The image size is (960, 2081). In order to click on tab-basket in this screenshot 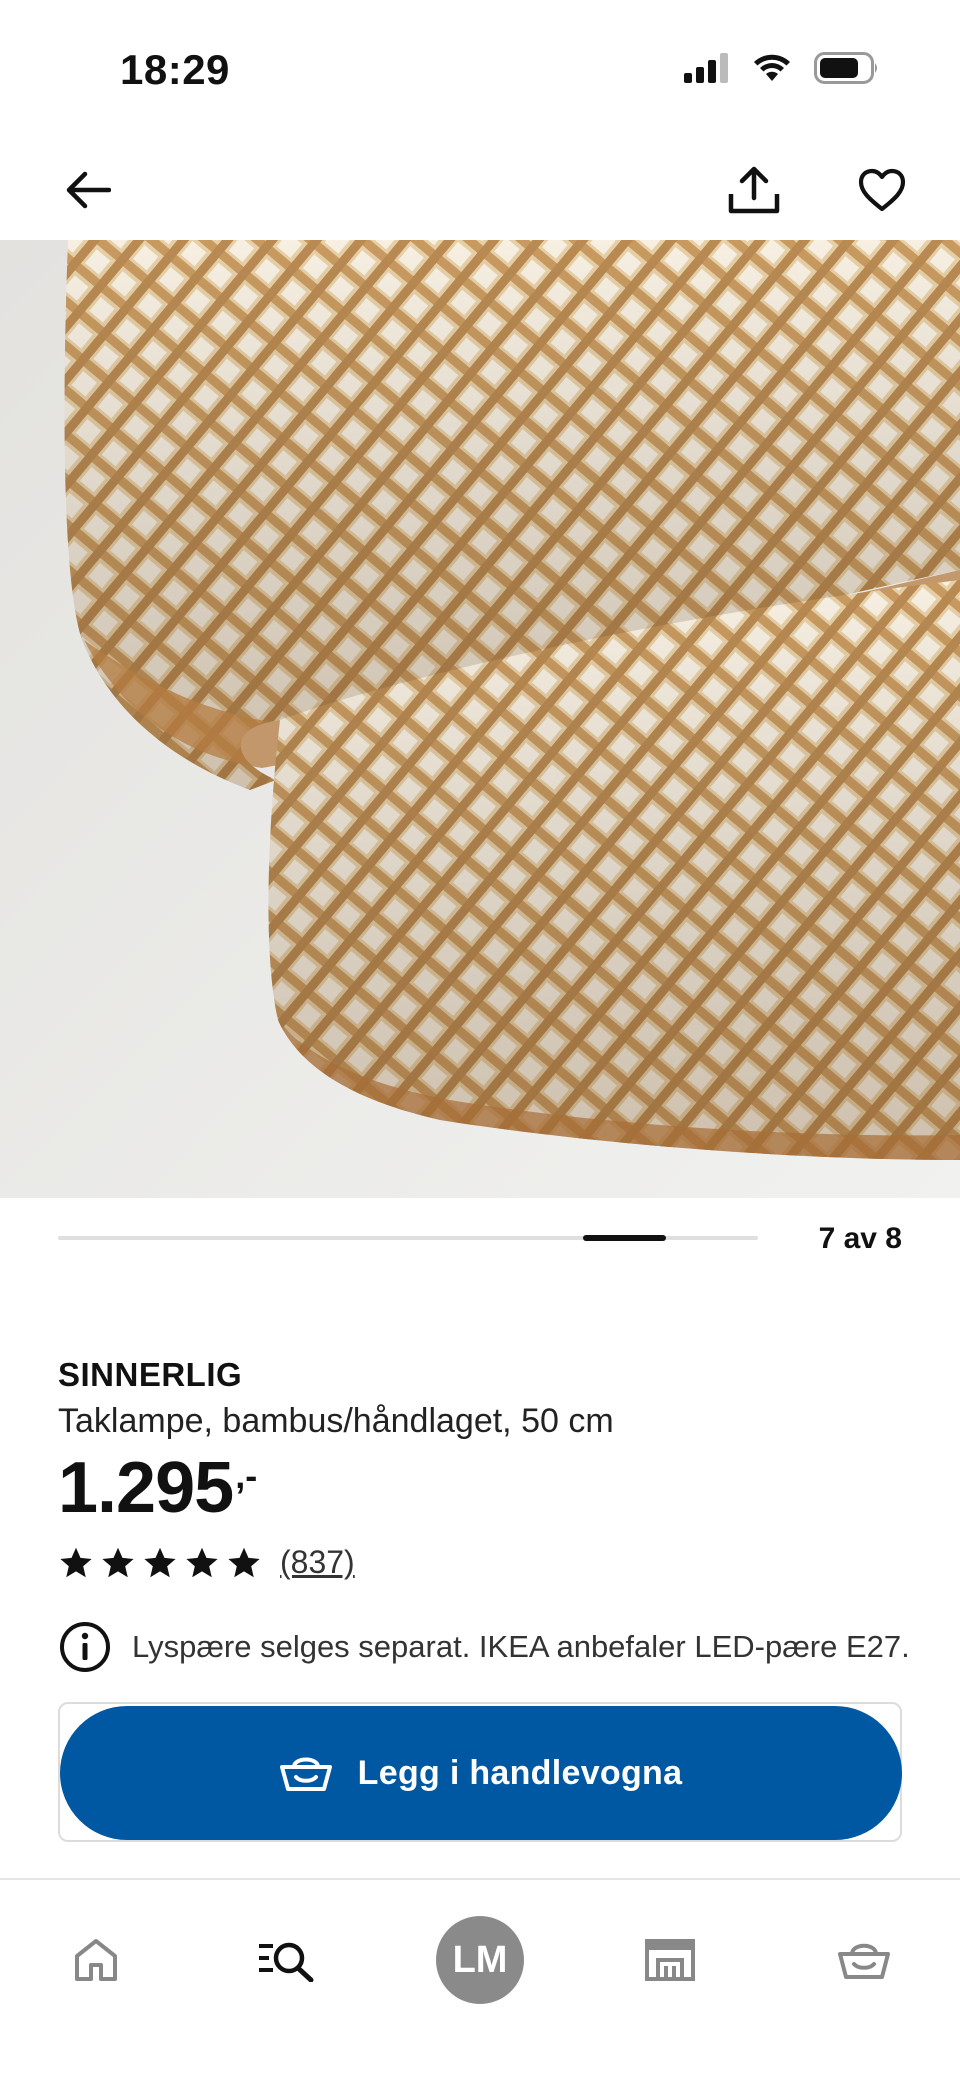, I will do `click(864, 1960)`.